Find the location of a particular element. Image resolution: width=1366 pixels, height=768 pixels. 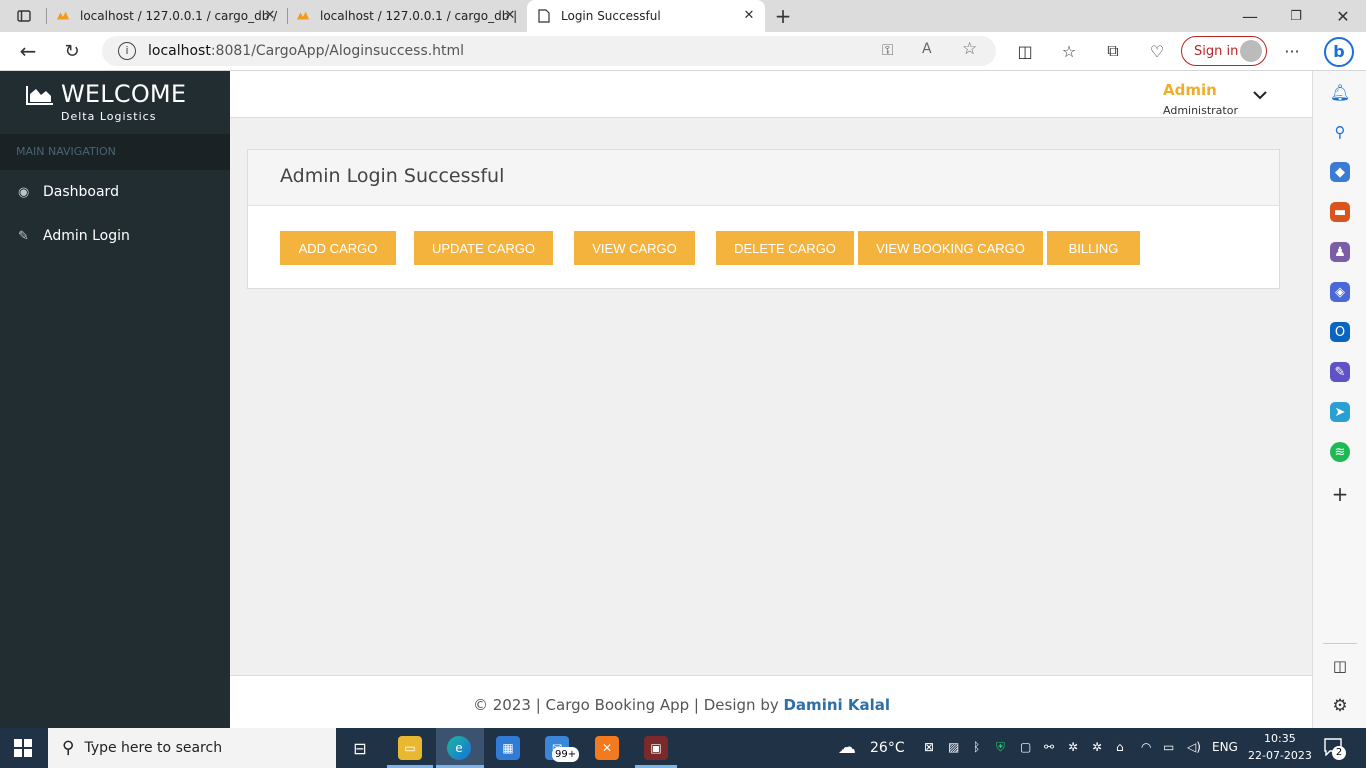

dashboard-icon: ◉ is located at coordinates (24, 192).